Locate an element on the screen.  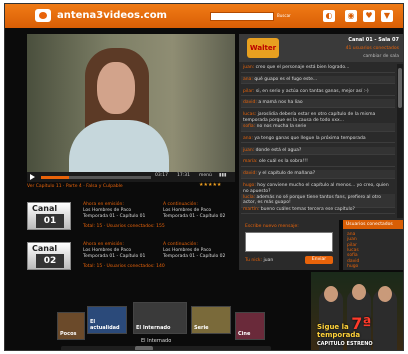
connected-users-header: Usuarios conectados is located at coordinates (373, 224).